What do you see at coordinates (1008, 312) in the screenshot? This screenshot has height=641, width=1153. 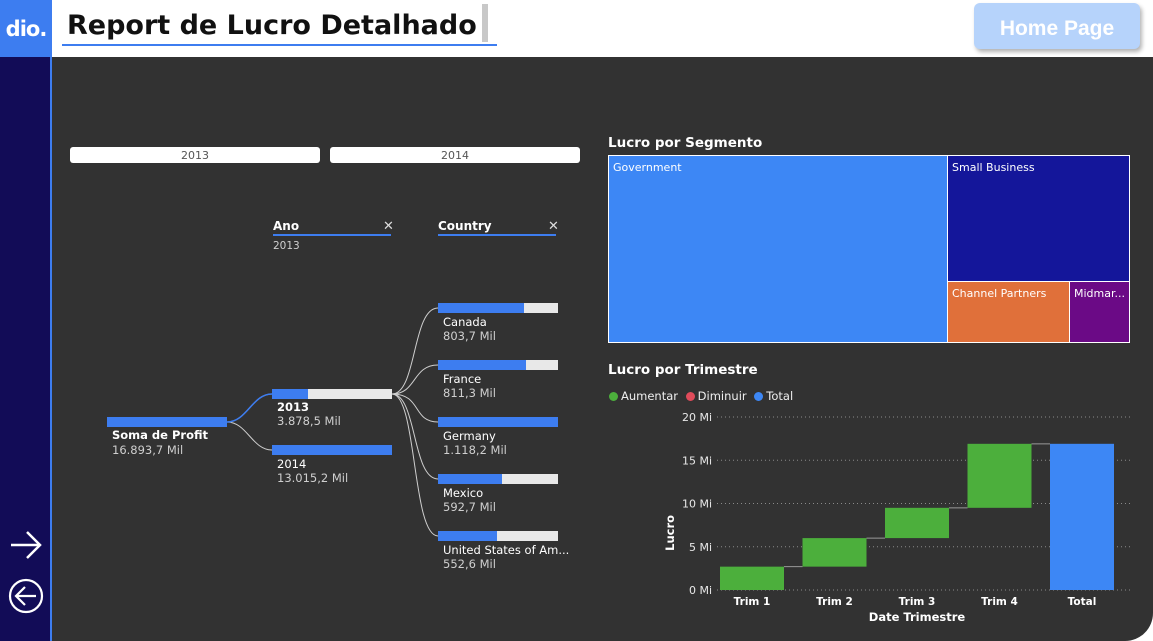 I see `treemap-cell-channel-partners: Channel Partners` at bounding box center [1008, 312].